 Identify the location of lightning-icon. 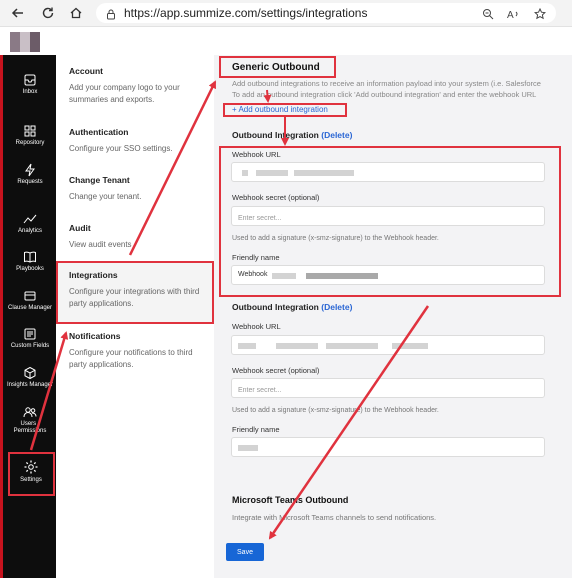
(30, 170).